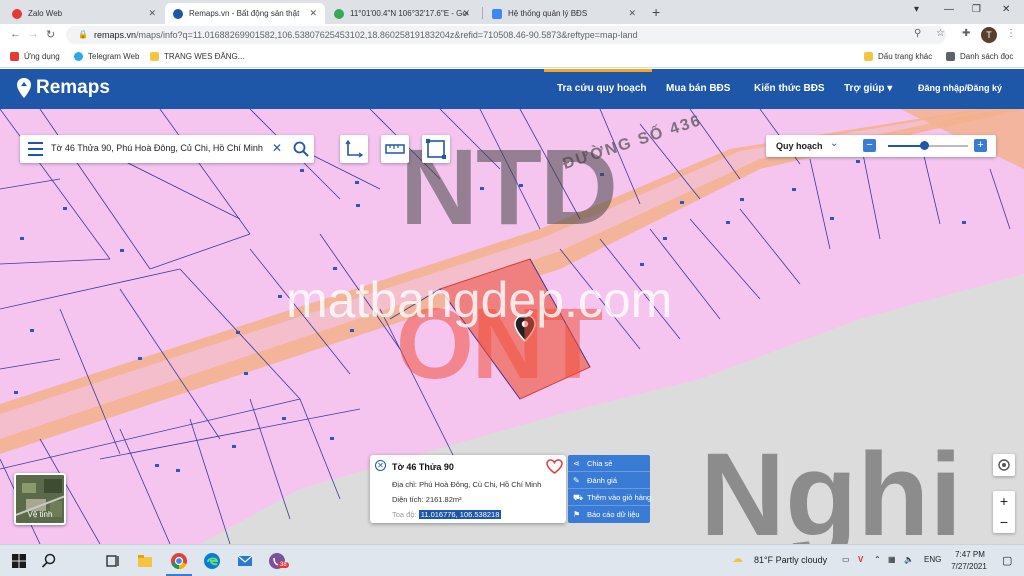 The height and width of the screenshot is (576, 1024). Describe the element at coordinates (949, 9) in the screenshot. I see `minimize-button: —` at that location.